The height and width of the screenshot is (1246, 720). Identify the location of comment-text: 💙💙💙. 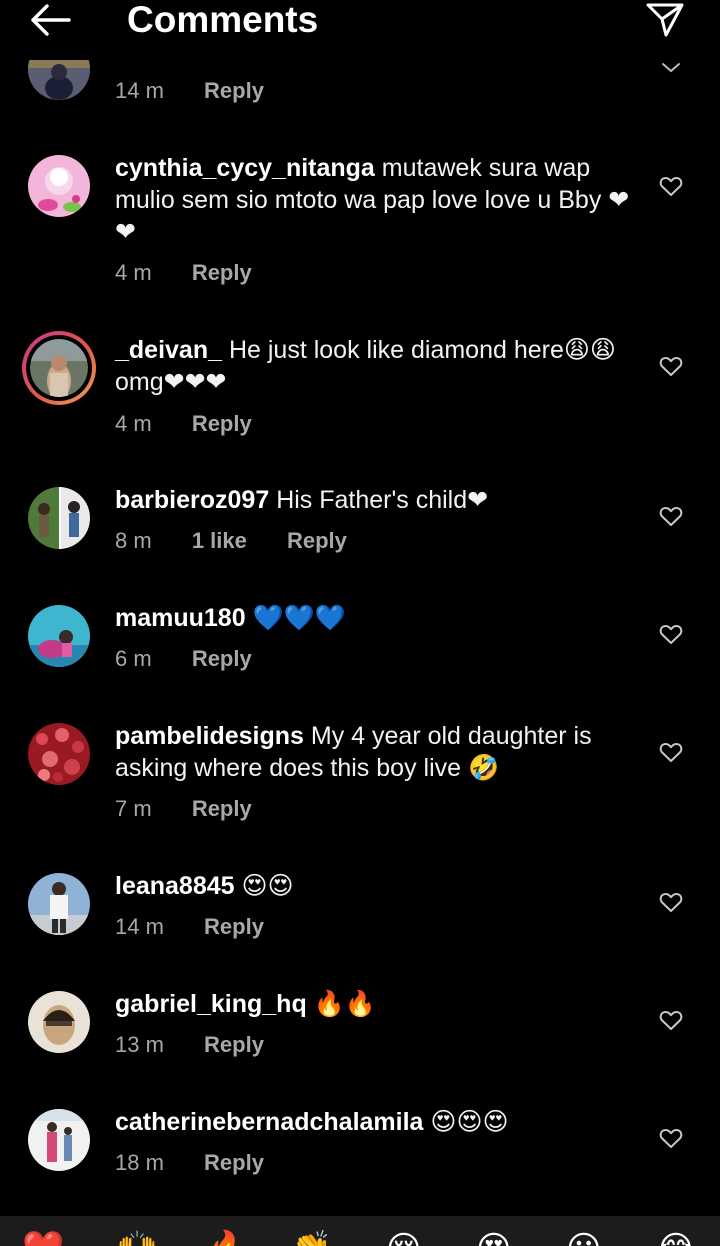
(295, 618).